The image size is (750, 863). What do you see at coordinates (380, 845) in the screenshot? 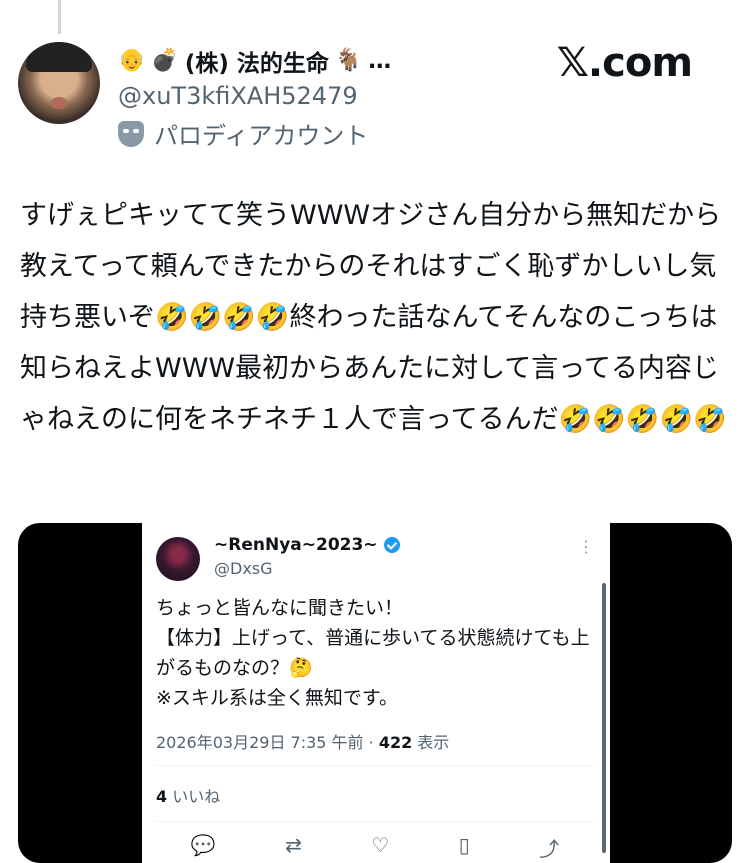
I see `like-icon: ♡` at bounding box center [380, 845].